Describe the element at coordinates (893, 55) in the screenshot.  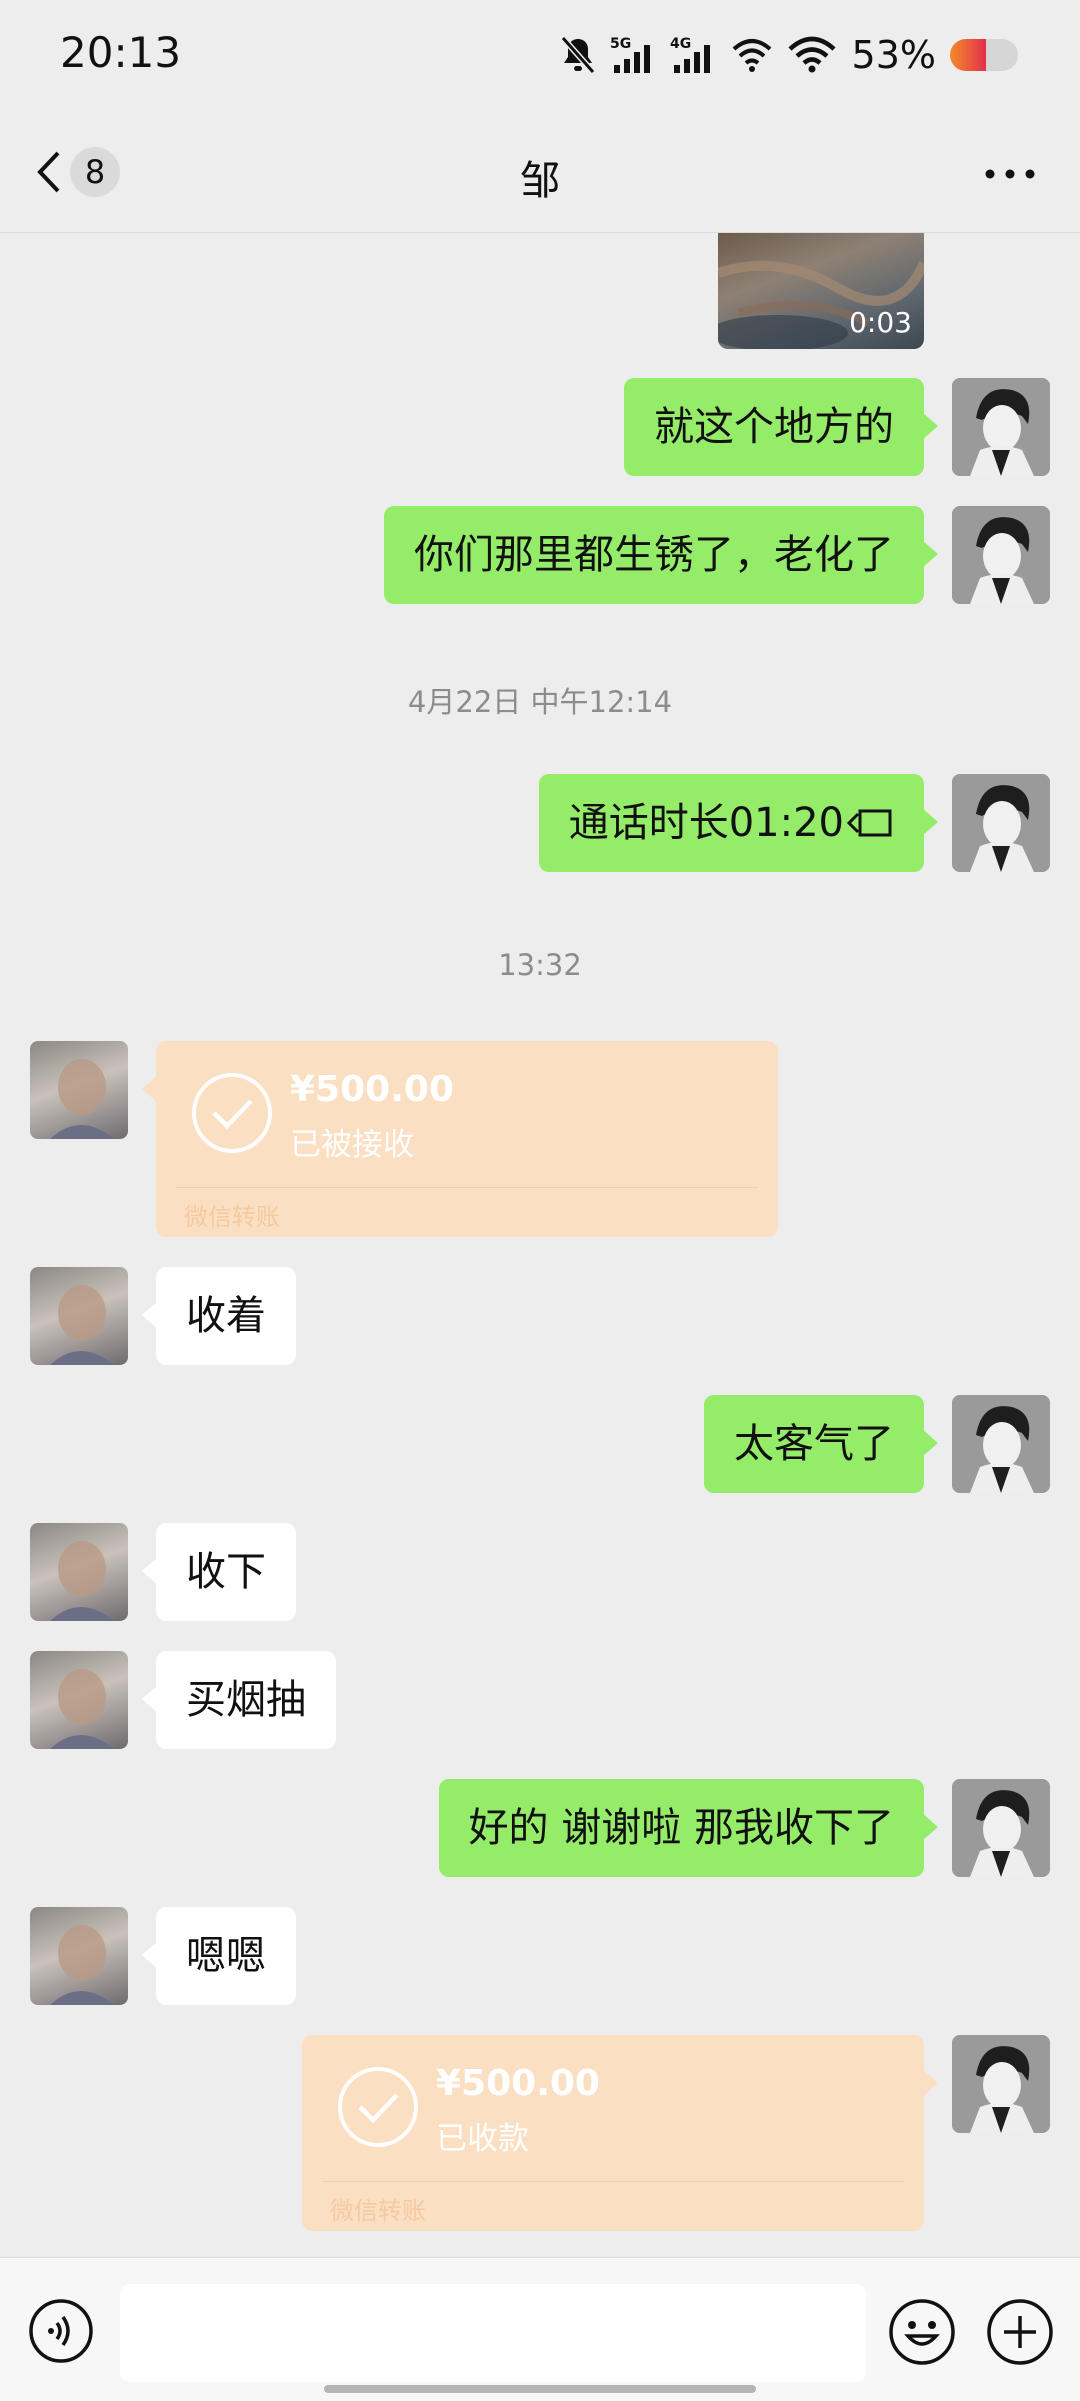
I see `battery-percent: 53%` at that location.